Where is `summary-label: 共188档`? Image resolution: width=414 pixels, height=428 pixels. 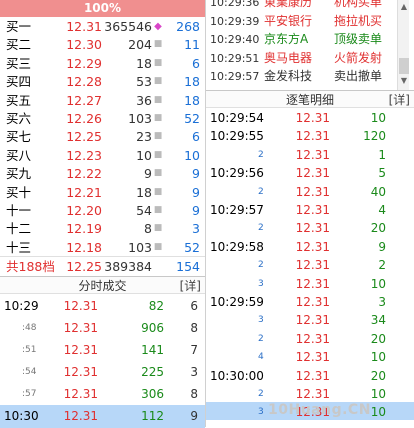 summary-label: 共188档 is located at coordinates (30, 266).